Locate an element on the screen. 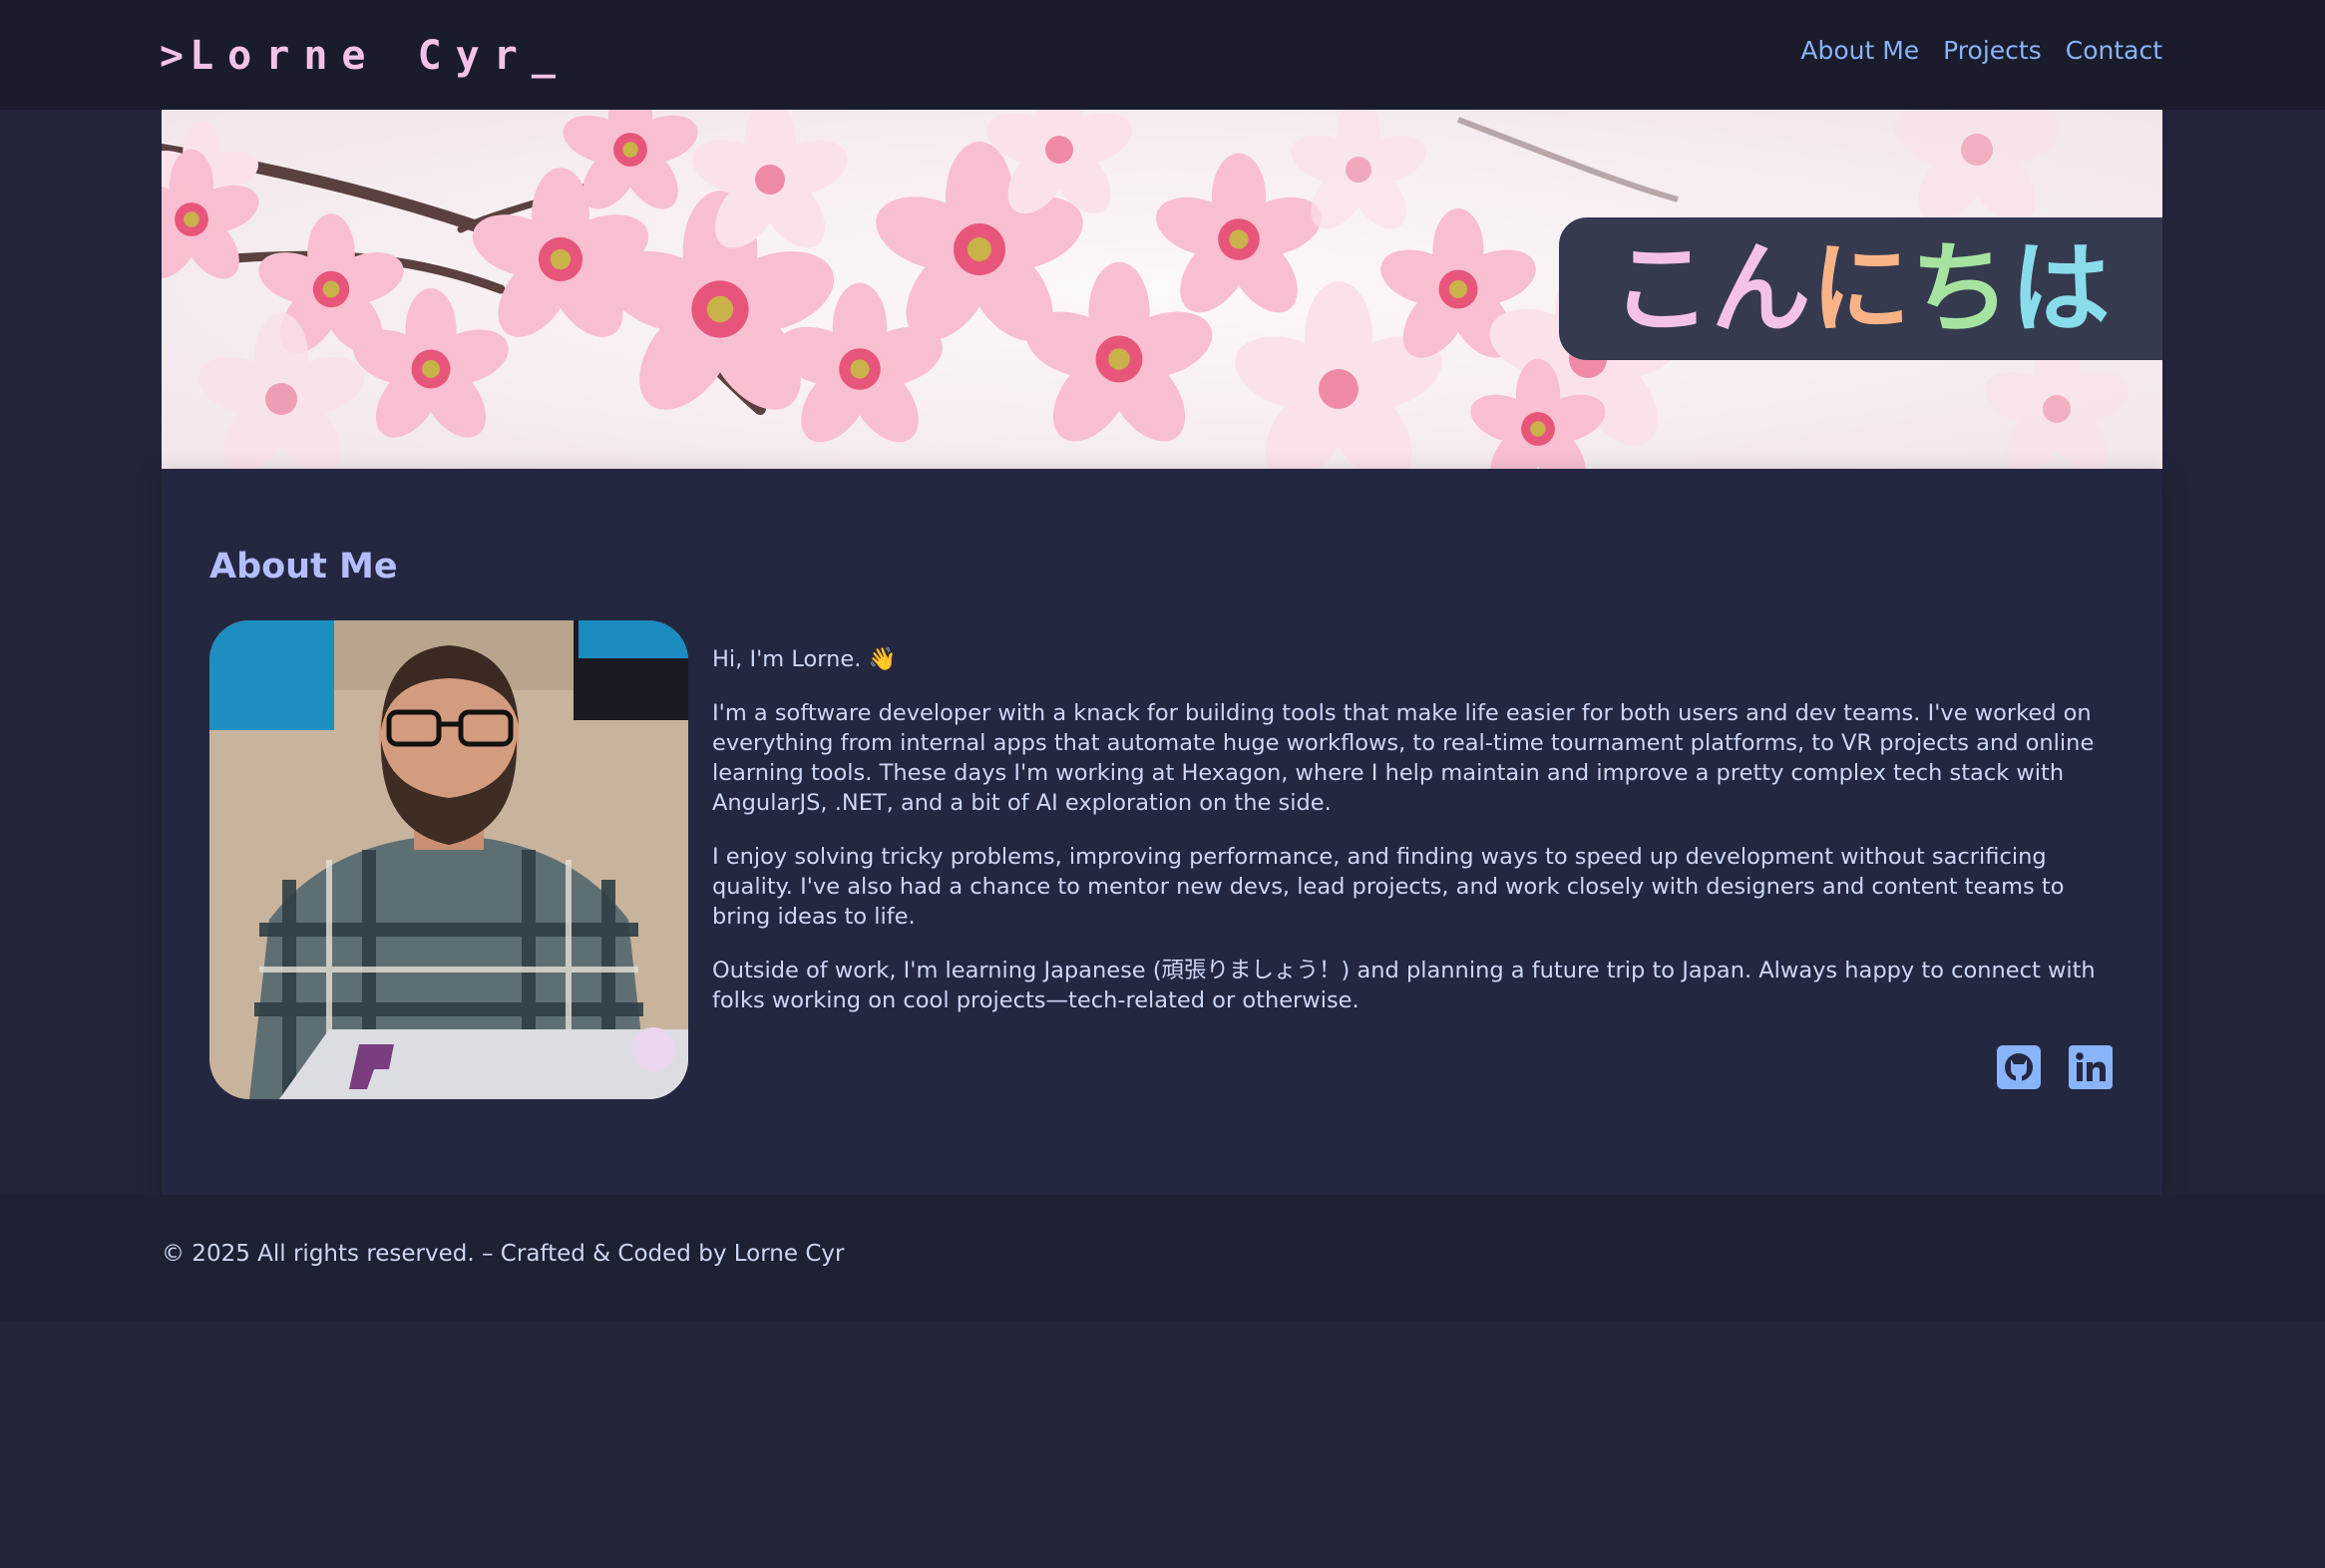  greeting-char-ha: は is located at coordinates (2061, 288).